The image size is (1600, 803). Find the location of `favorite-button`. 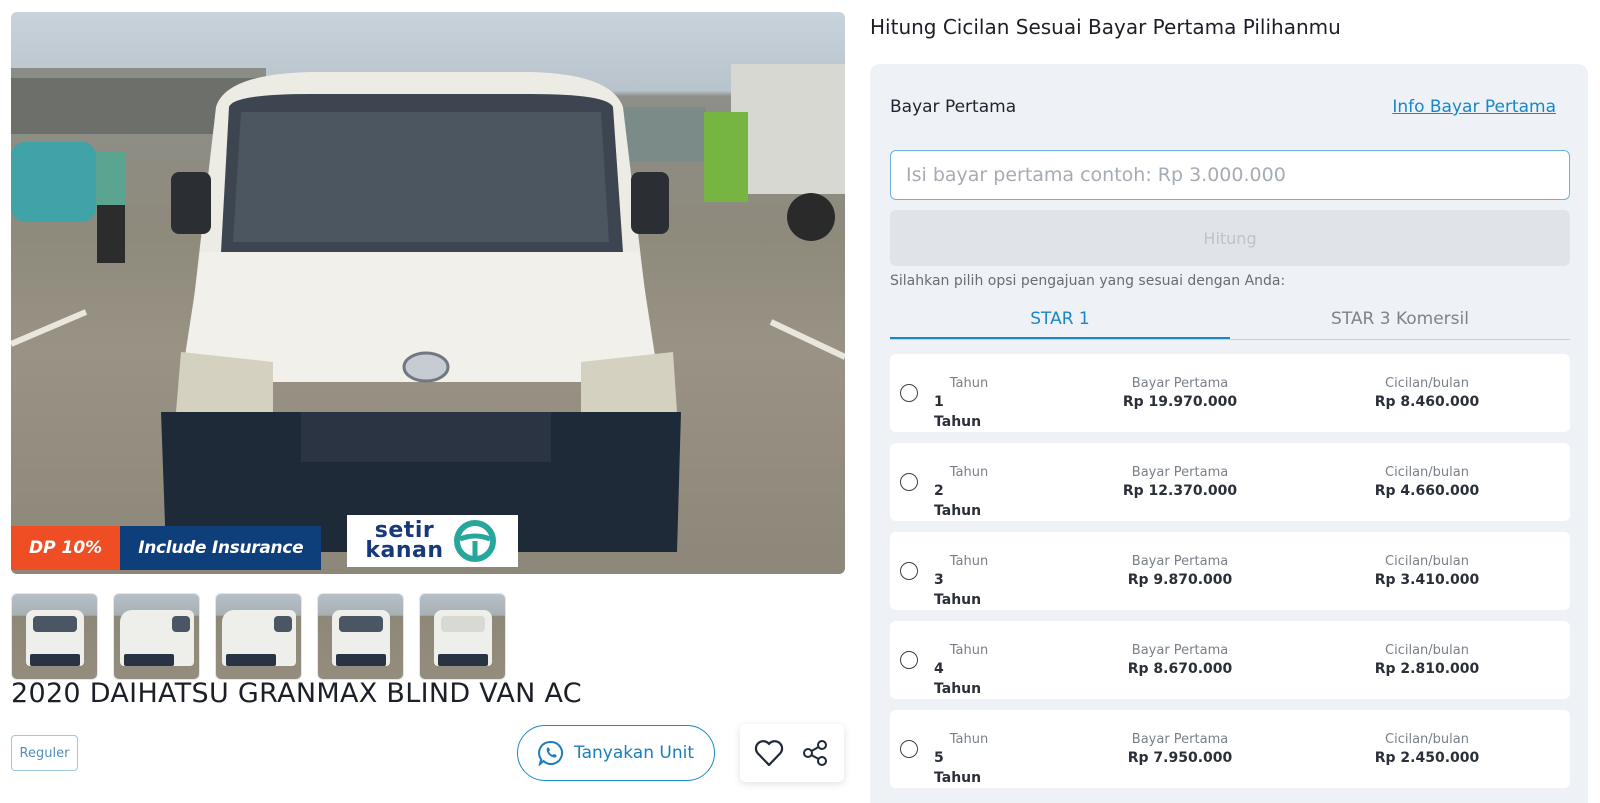

favorite-button is located at coordinates (769, 753).